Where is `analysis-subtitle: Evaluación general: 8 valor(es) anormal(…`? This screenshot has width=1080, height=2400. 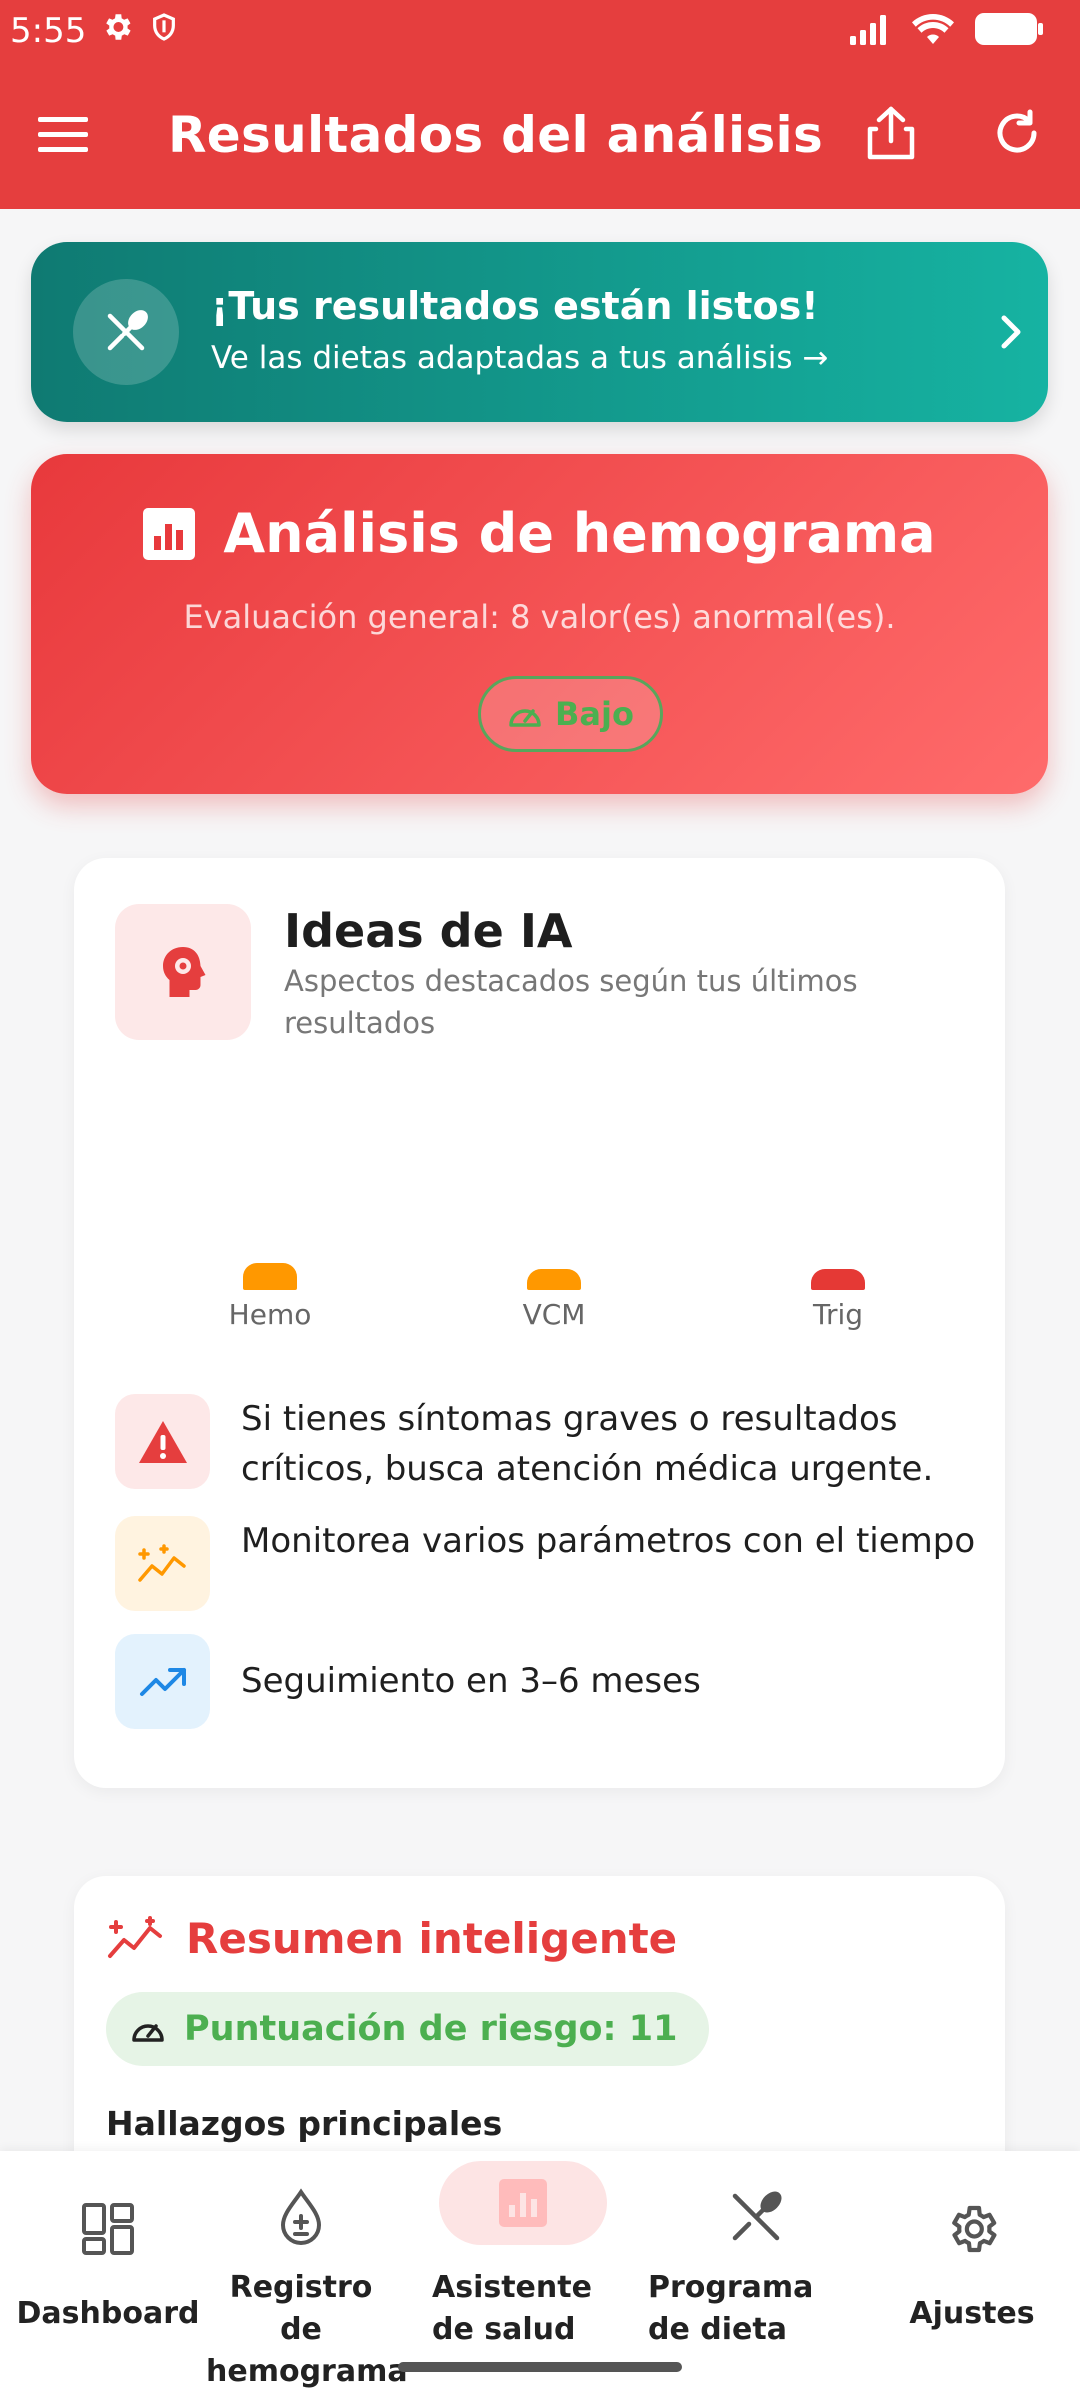
analysis-subtitle: Evaluación general: 8 valor(es) anormal(… is located at coordinates (539, 617).